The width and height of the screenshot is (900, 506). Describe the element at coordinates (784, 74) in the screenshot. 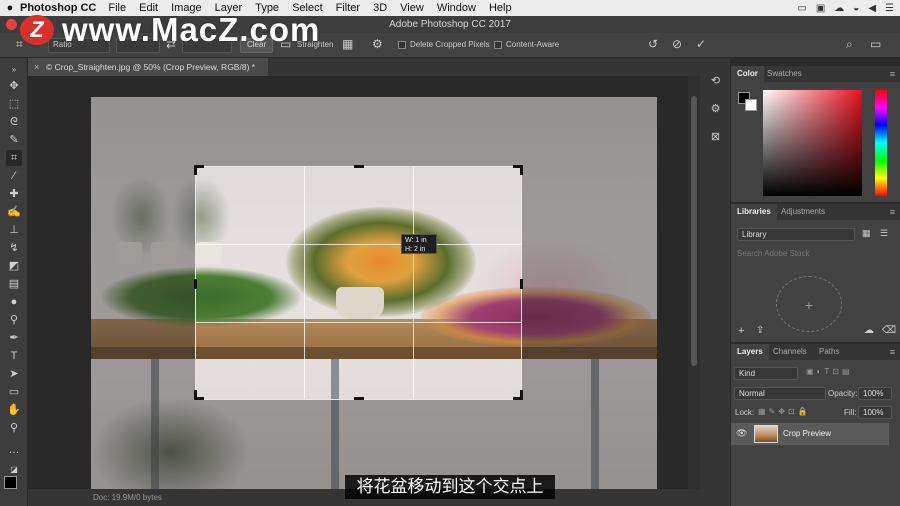

I see `tab-swatches: Swatches` at that location.